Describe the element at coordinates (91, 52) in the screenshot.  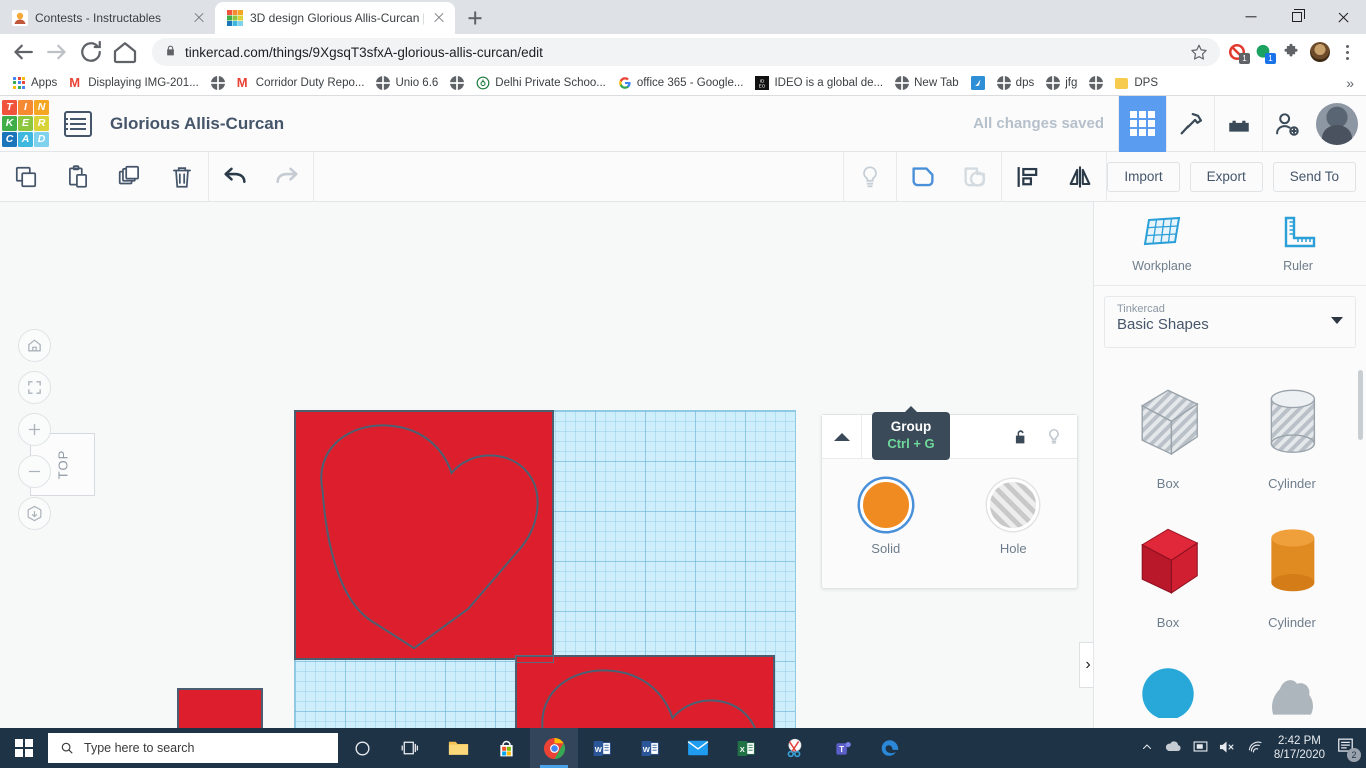
I see `reload-icon` at that location.